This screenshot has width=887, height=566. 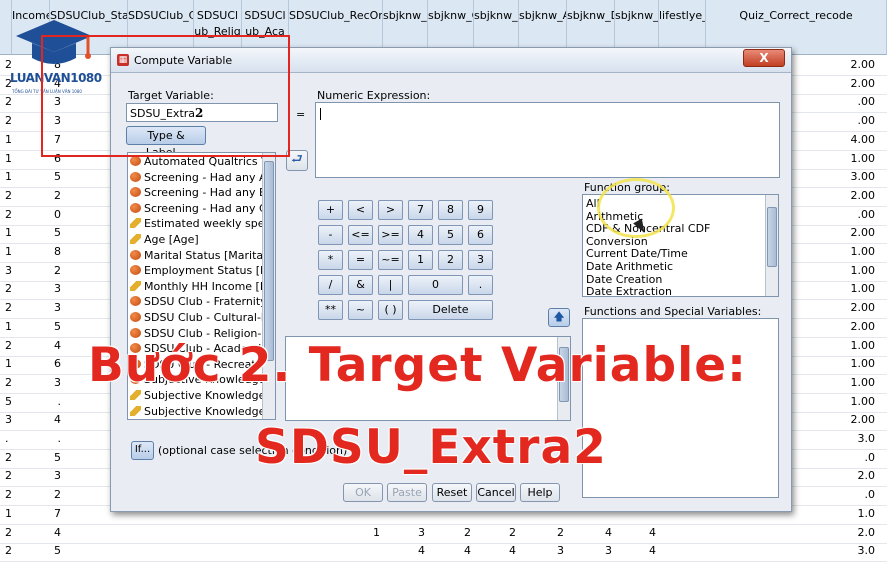 I want to click on keypad-key: >=, so click(x=390, y=235).